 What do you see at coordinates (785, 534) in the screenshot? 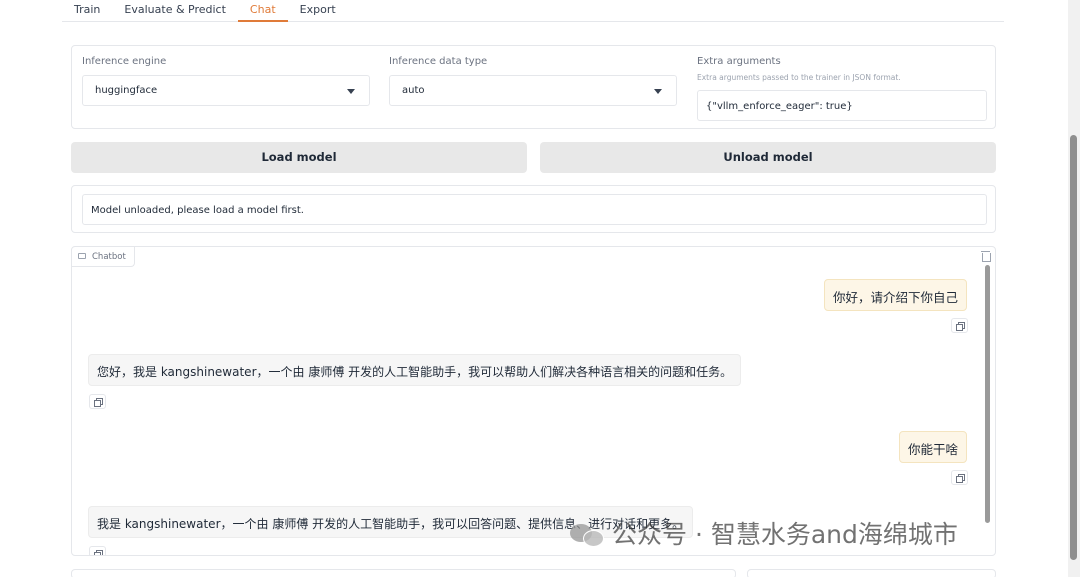
I see `watermark-text: 公众号 · 智慧水务and海绵城市` at bounding box center [785, 534].